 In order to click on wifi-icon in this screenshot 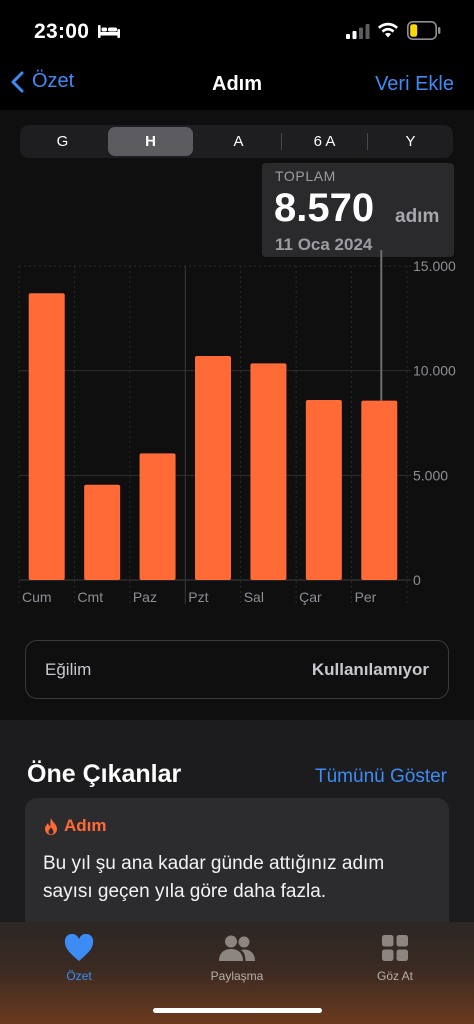, I will do `click(388, 30)`.